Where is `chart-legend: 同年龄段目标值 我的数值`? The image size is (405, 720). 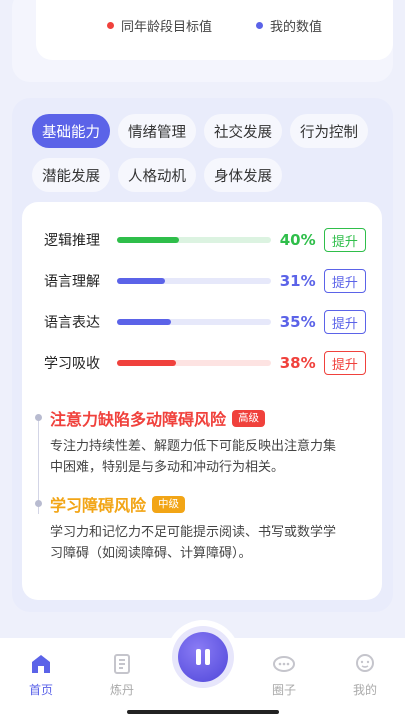 chart-legend: 同年龄段目标值 我的数值 is located at coordinates (214, 25).